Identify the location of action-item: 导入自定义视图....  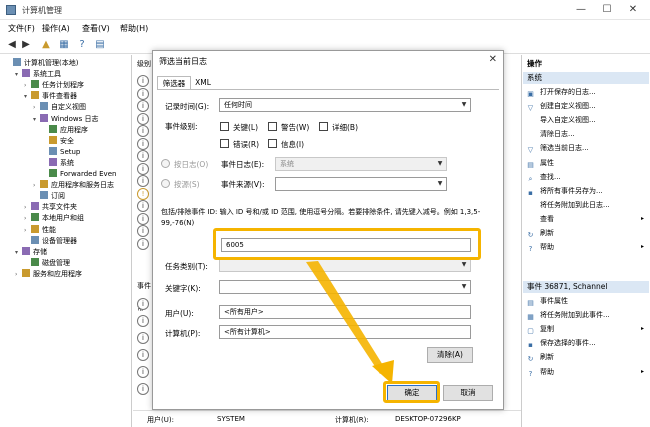
(586, 120).